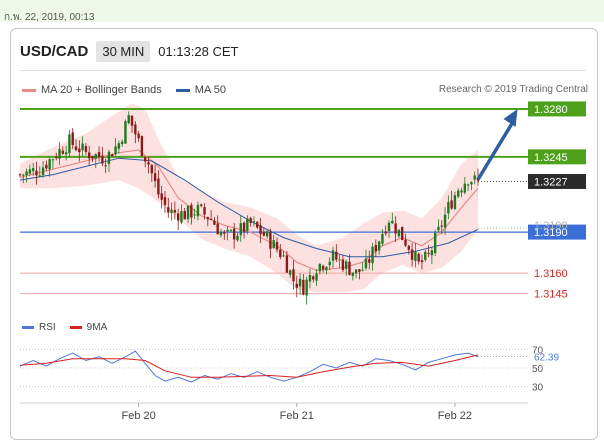 Image resolution: width=604 pixels, height=440 pixels. I want to click on level-label-1-3245: 1.3245, so click(551, 158).